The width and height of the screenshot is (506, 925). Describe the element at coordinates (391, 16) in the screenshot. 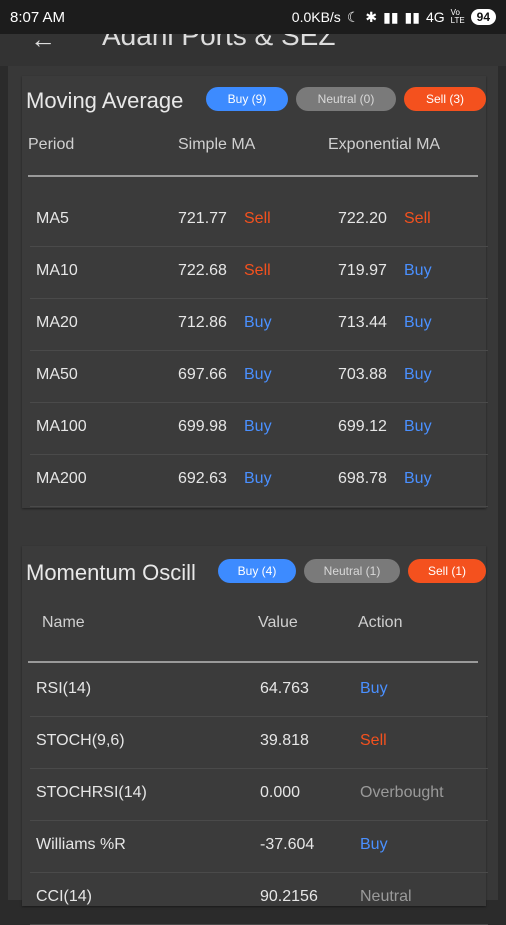

I see `signal-icon: ▮▮` at that location.